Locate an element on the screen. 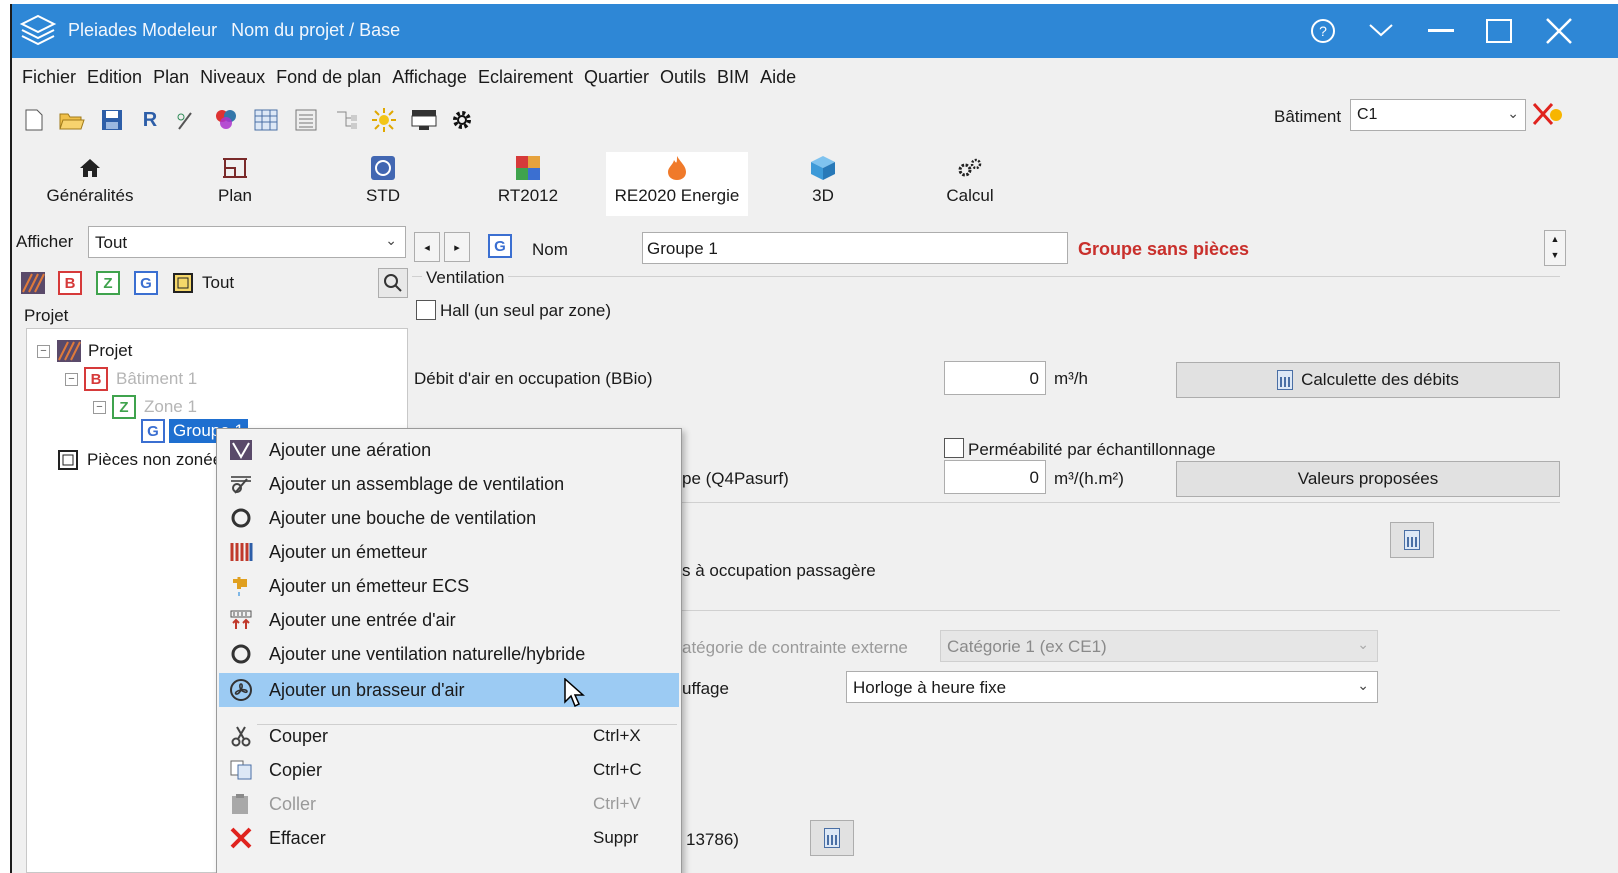 The height and width of the screenshot is (873, 1618). menu-outils: Outils is located at coordinates (683, 77).